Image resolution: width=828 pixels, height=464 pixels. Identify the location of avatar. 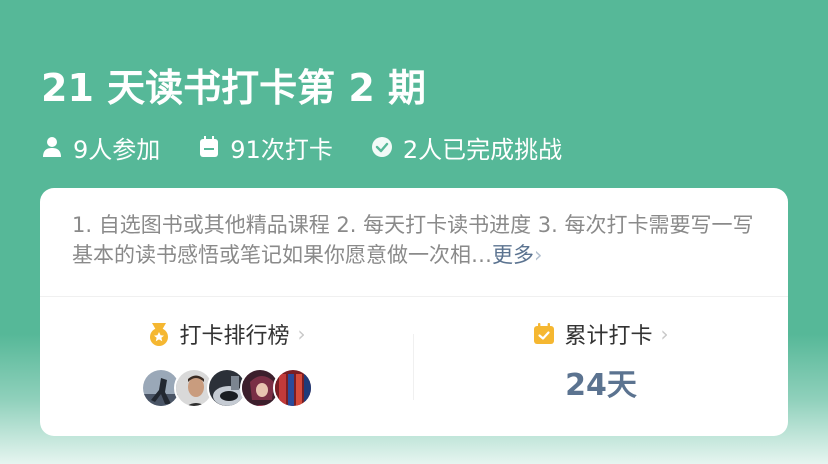
(293, 388).